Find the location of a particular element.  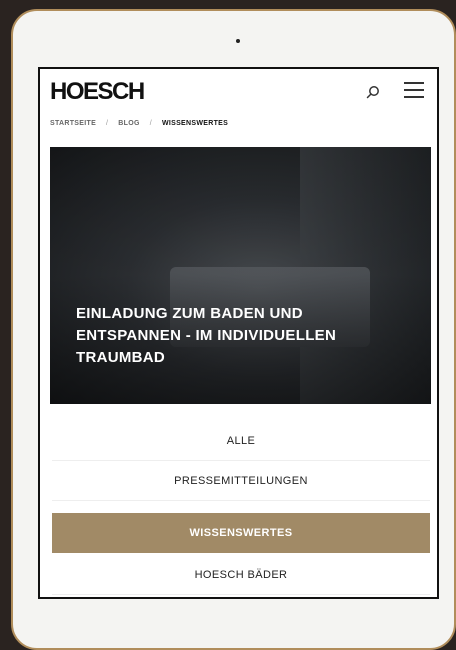

search-icon is located at coordinates (373, 92).